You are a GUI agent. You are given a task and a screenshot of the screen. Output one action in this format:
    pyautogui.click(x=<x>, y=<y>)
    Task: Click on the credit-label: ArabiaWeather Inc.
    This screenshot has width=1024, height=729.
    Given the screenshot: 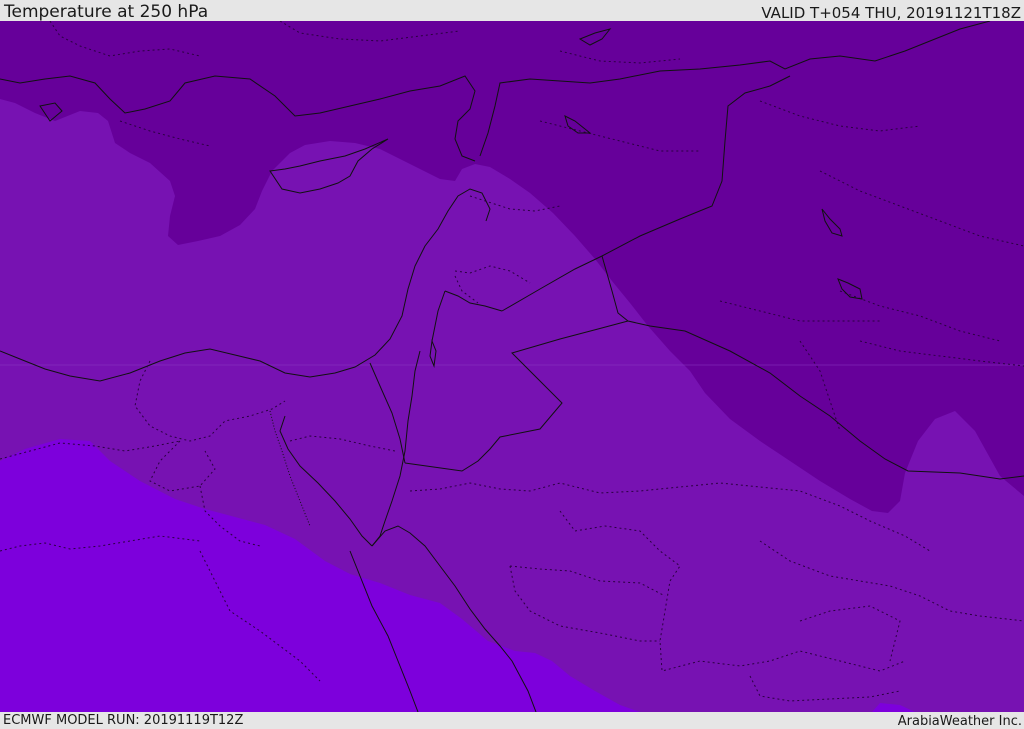 What is the action you would take?
    pyautogui.click(x=959, y=721)
    